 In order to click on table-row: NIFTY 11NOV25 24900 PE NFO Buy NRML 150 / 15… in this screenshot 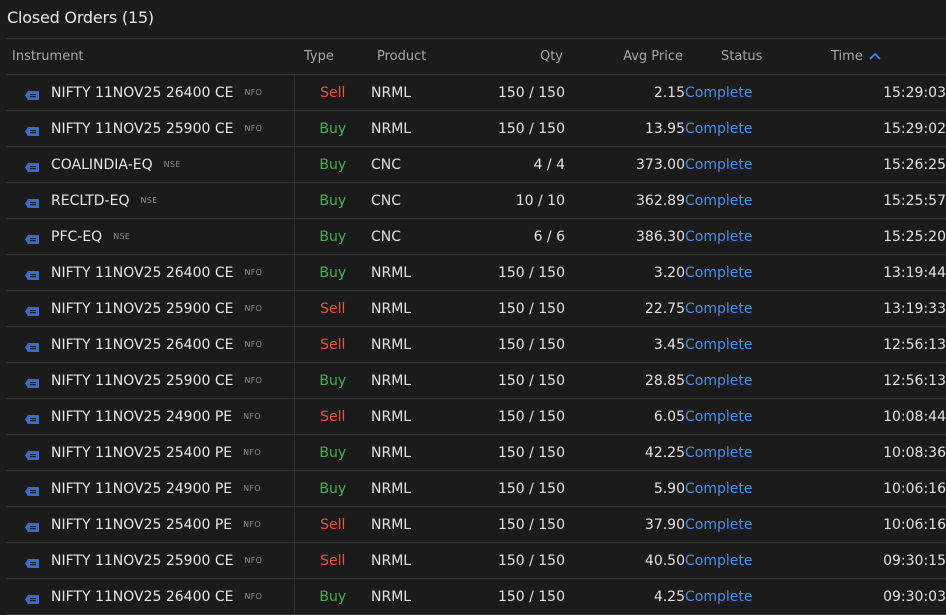, I will do `click(476, 488)`.